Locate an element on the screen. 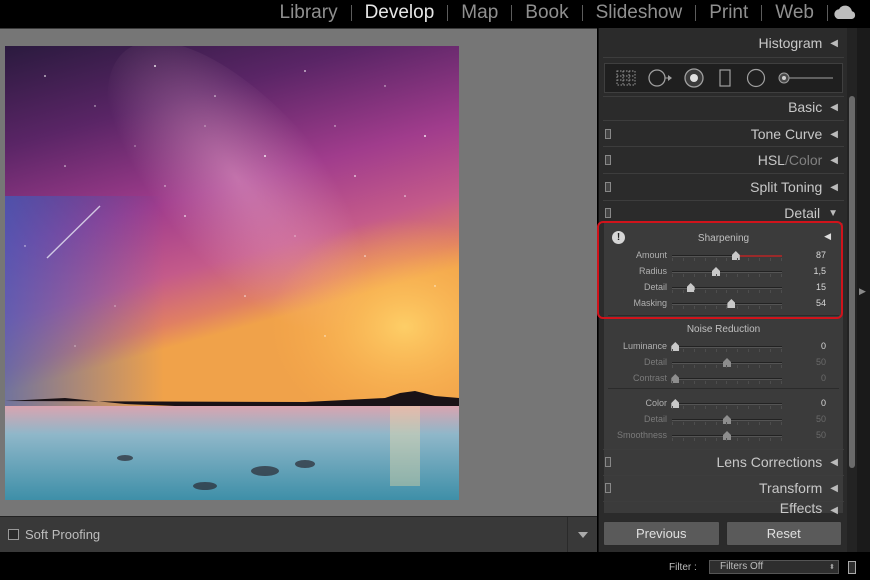 This screenshot has height=580, width=870. module-library: Library is located at coordinates (309, 13).